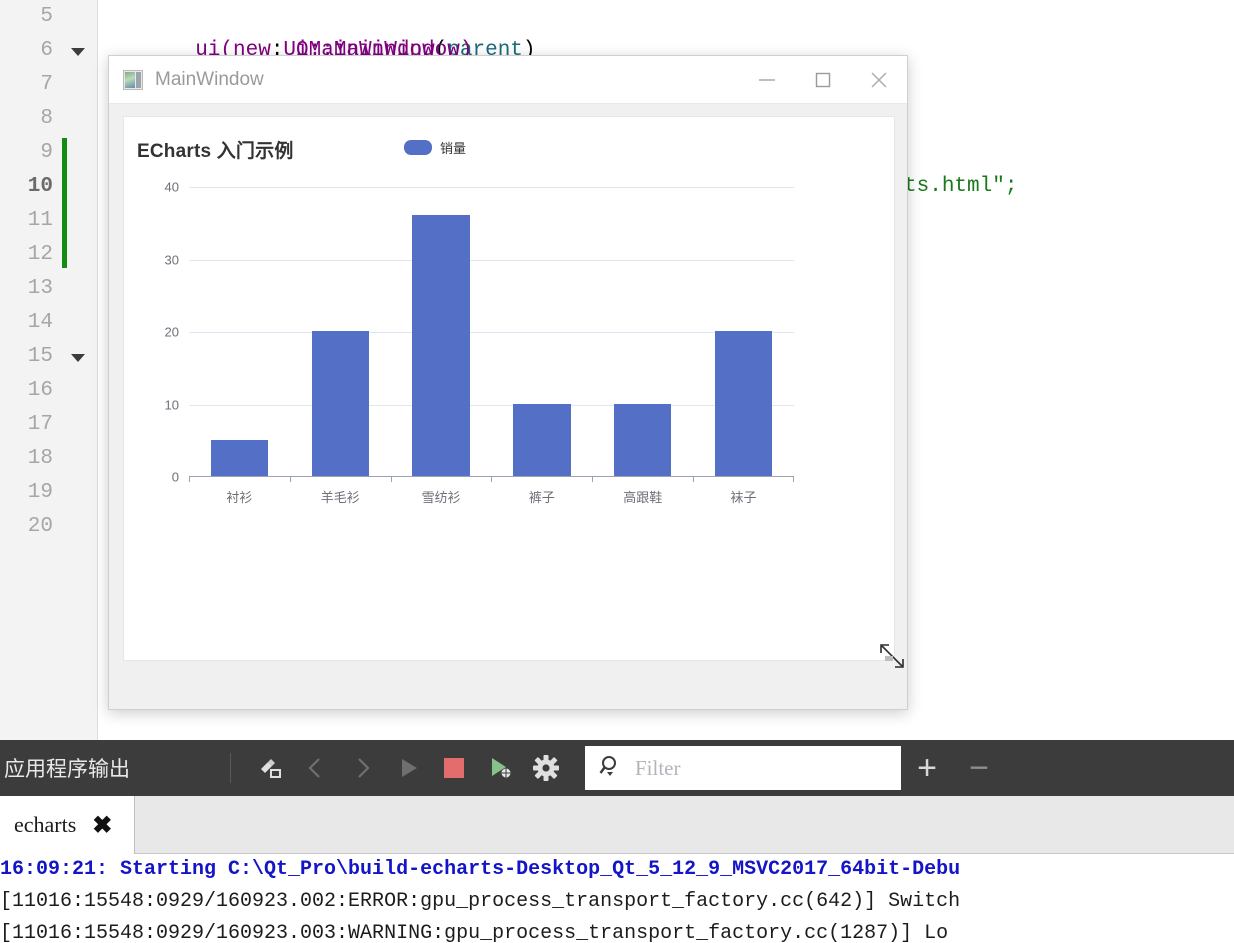 The width and height of the screenshot is (1234, 943). I want to click on prev-item-icon, so click(316, 768).